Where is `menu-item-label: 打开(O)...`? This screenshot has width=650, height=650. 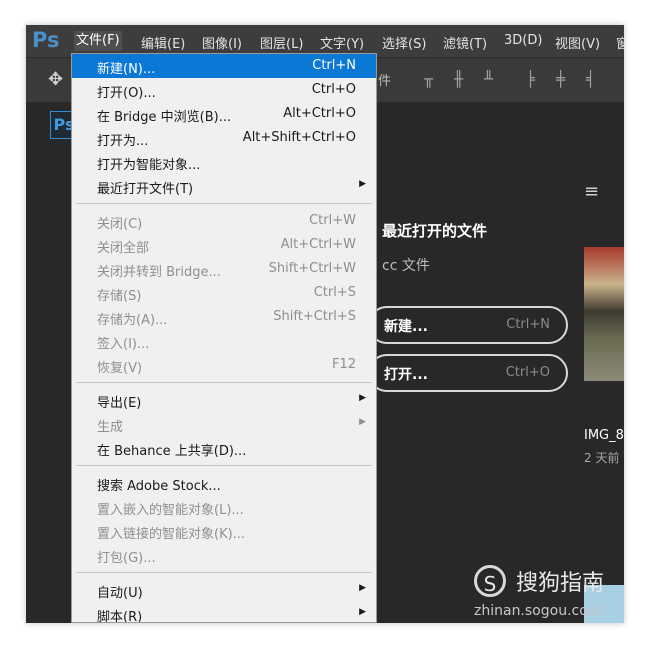
menu-item-label: 打开(O)... is located at coordinates (126, 93).